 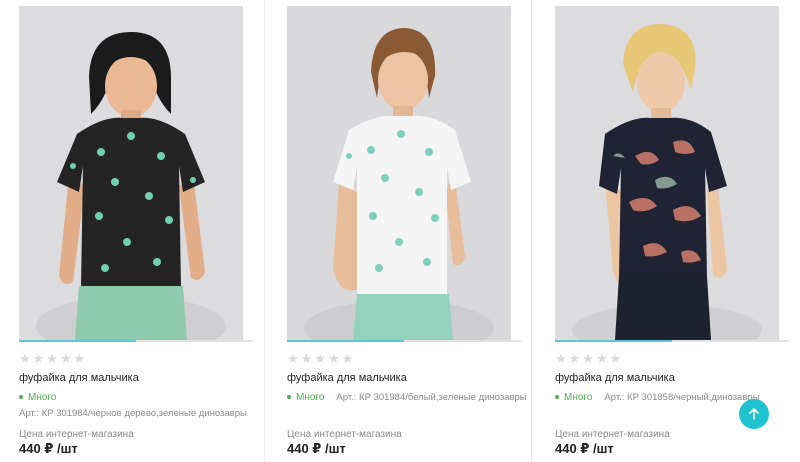 I want to click on stock-row: Много, so click(x=43, y=397).